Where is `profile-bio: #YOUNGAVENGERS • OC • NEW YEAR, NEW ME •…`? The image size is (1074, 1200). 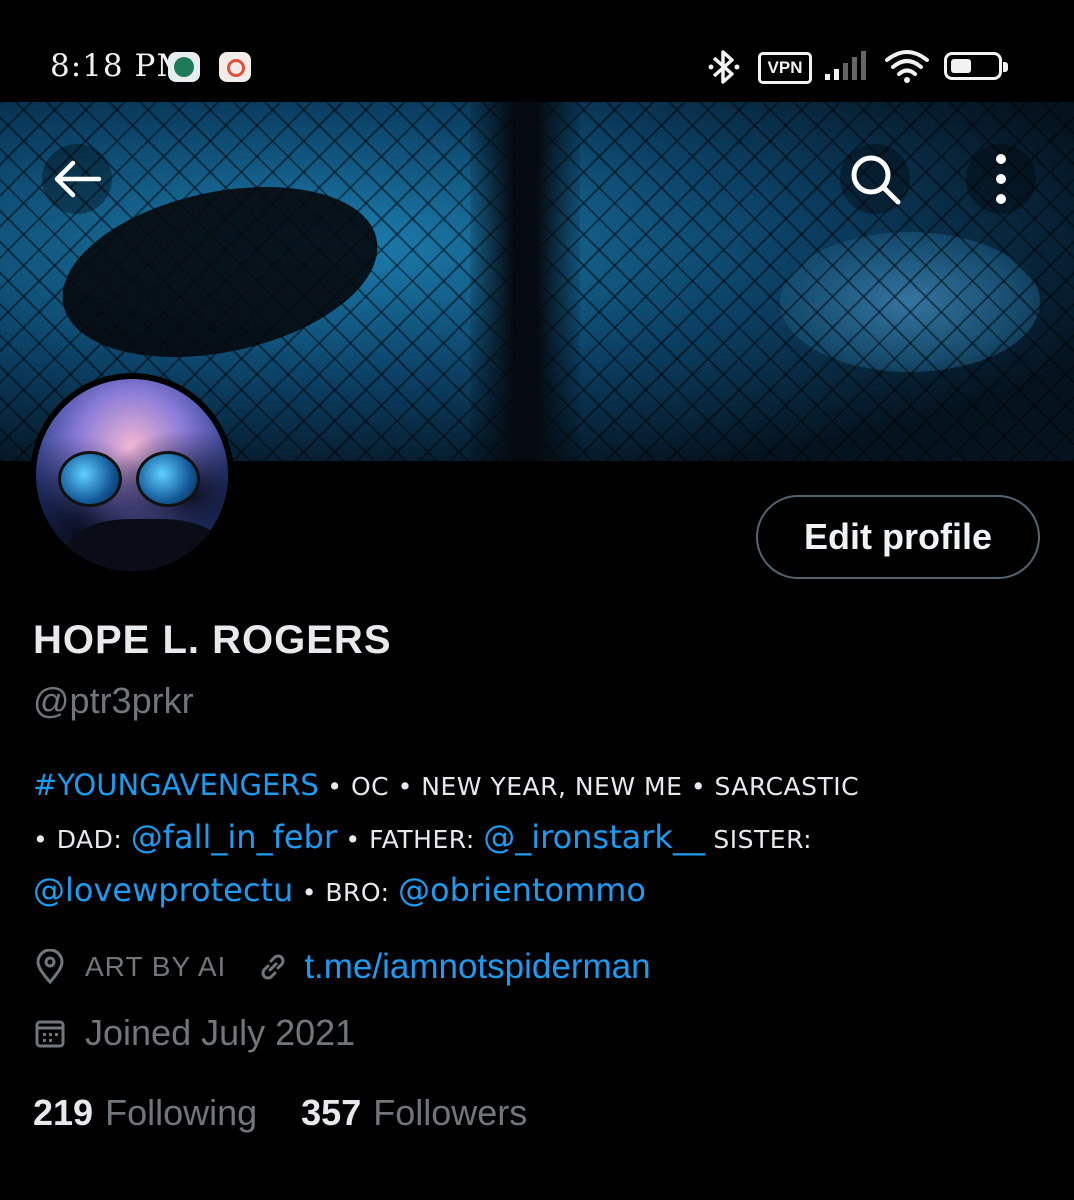 profile-bio: #YOUNGAVENGERS • OC • NEW YEAR, NEW ME •… is located at coordinates (538, 839).